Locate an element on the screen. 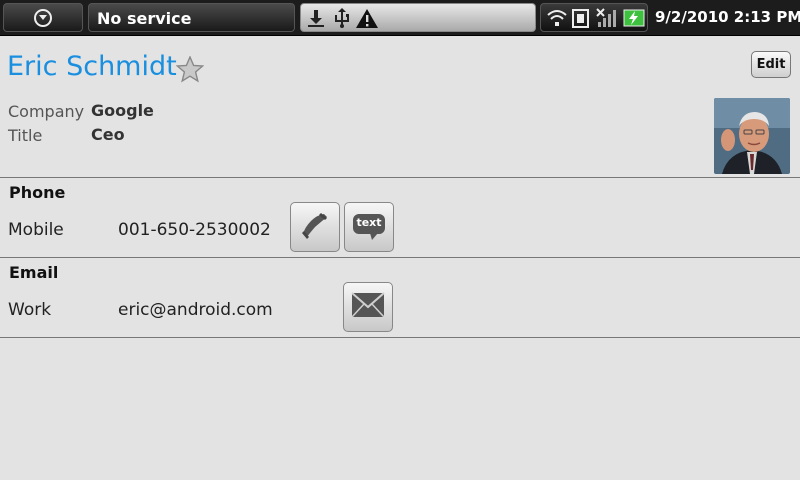 The height and width of the screenshot is (480, 800). sms-button: text is located at coordinates (369, 227).